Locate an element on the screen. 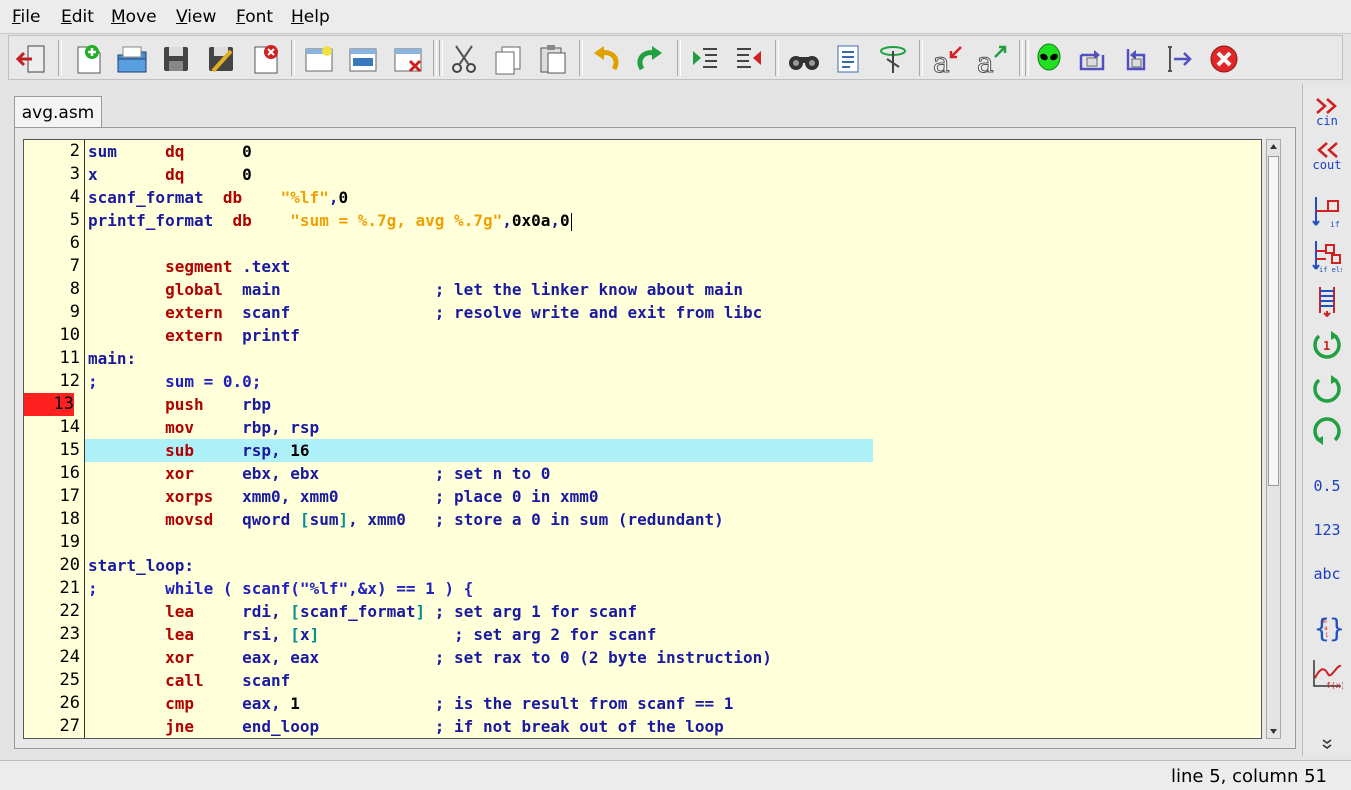  line-number: 2 is located at coordinates (55, 151).